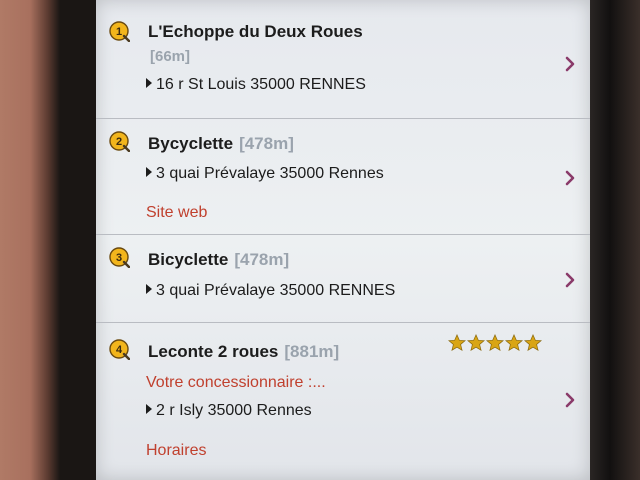  I want to click on numbered-map-pin-icon: 3, so click(119, 257).